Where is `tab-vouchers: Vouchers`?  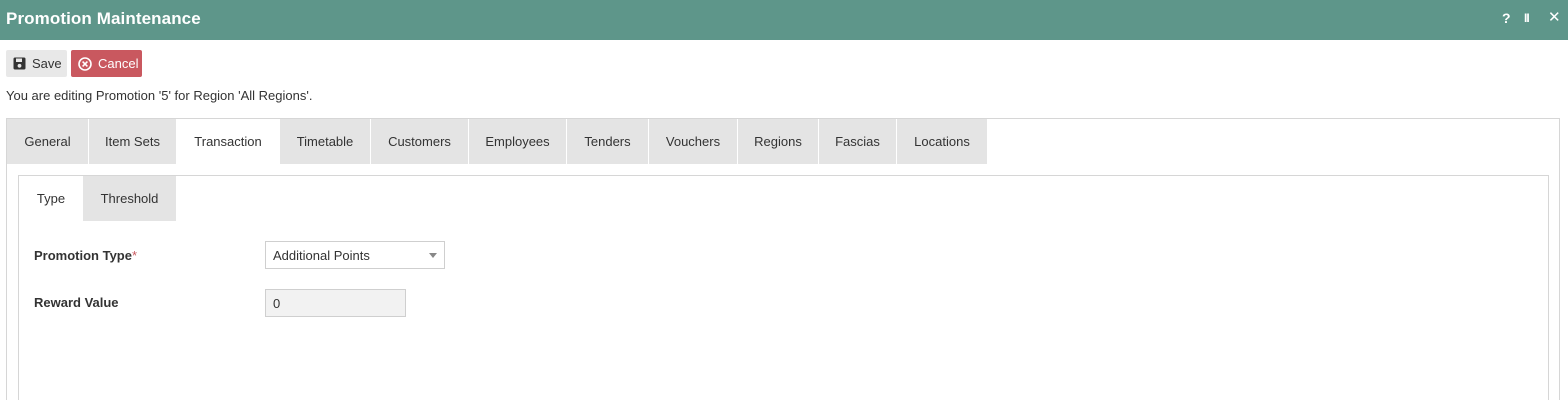
tab-vouchers: Vouchers is located at coordinates (693, 141).